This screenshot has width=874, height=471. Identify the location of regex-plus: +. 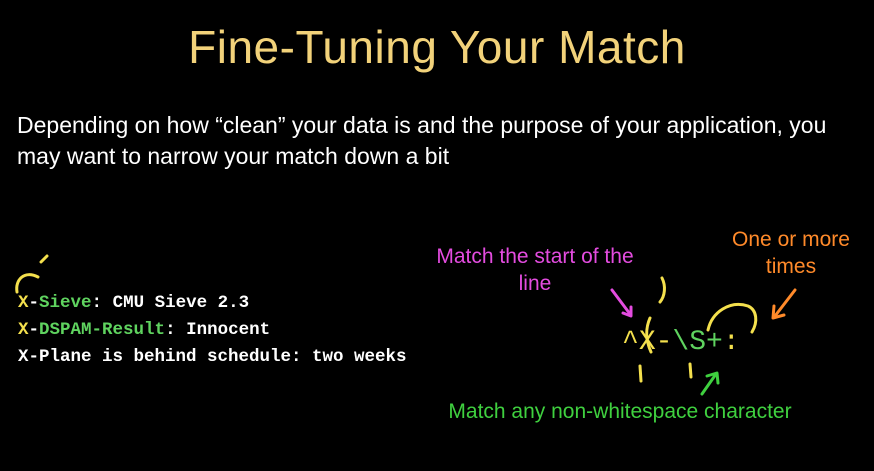
(714, 342).